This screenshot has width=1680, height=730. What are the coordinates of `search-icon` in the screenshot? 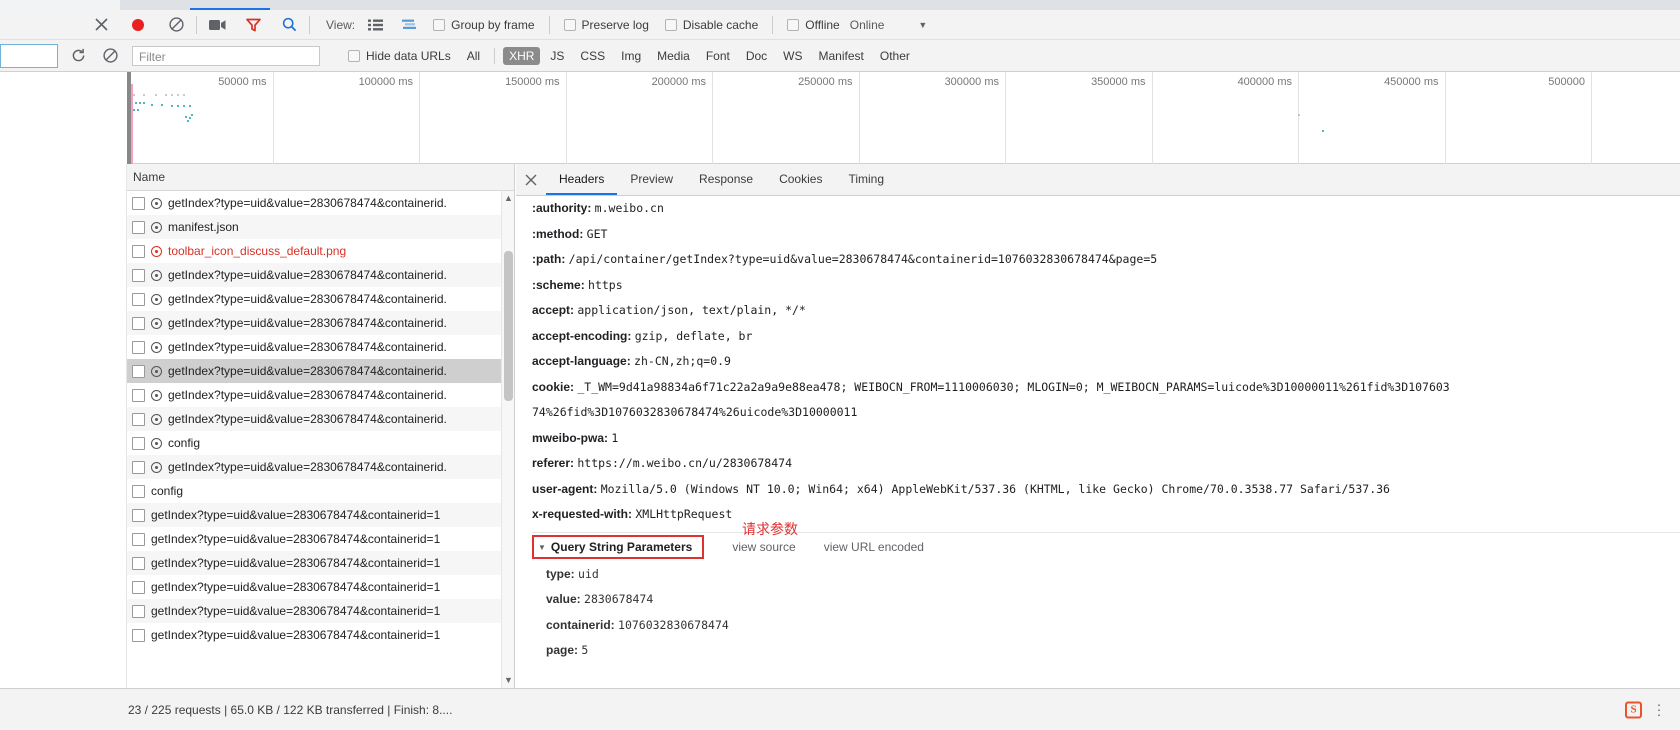 It's located at (289, 25).